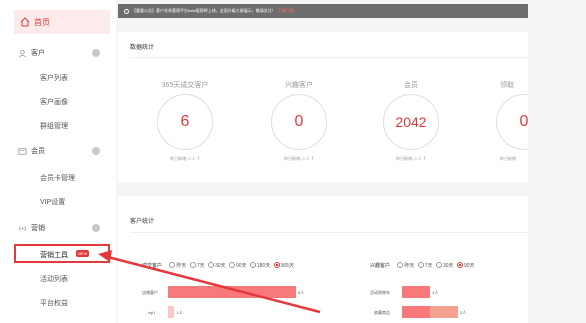 This screenshot has width=586, height=323. Describe the element at coordinates (25, 22) in the screenshot. I see `home-icon` at that location.